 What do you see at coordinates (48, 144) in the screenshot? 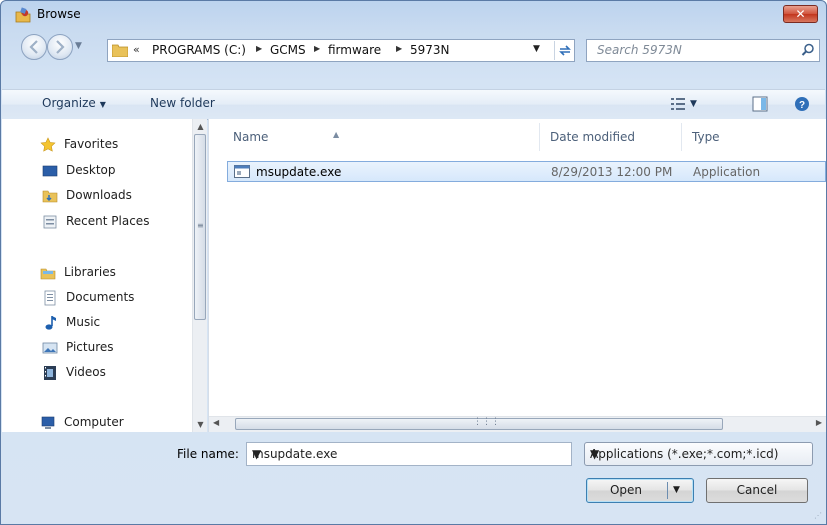
I see `star-icon` at bounding box center [48, 144].